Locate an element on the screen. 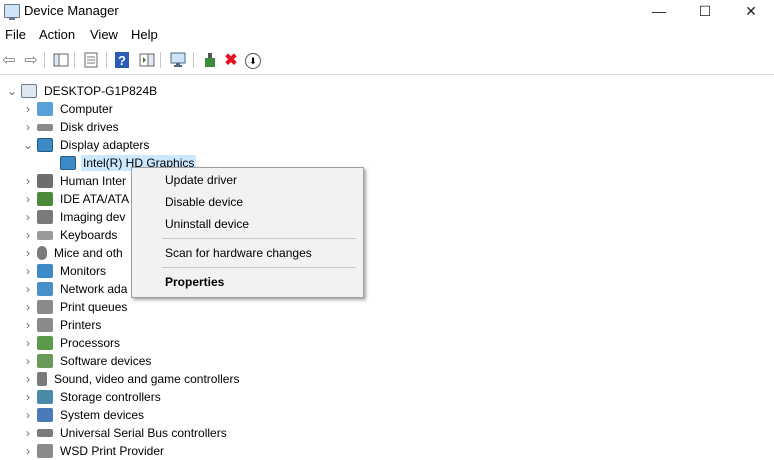 This screenshot has height=460, width=774. tree-category-computer: › Computer is located at coordinates (68, 109).